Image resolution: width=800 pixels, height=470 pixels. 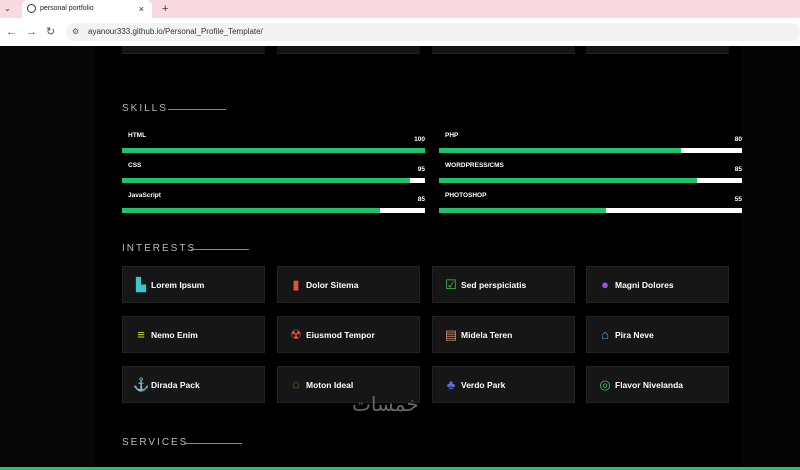 I want to click on interest-card: ▤ Midela Teren, so click(x=503, y=334).